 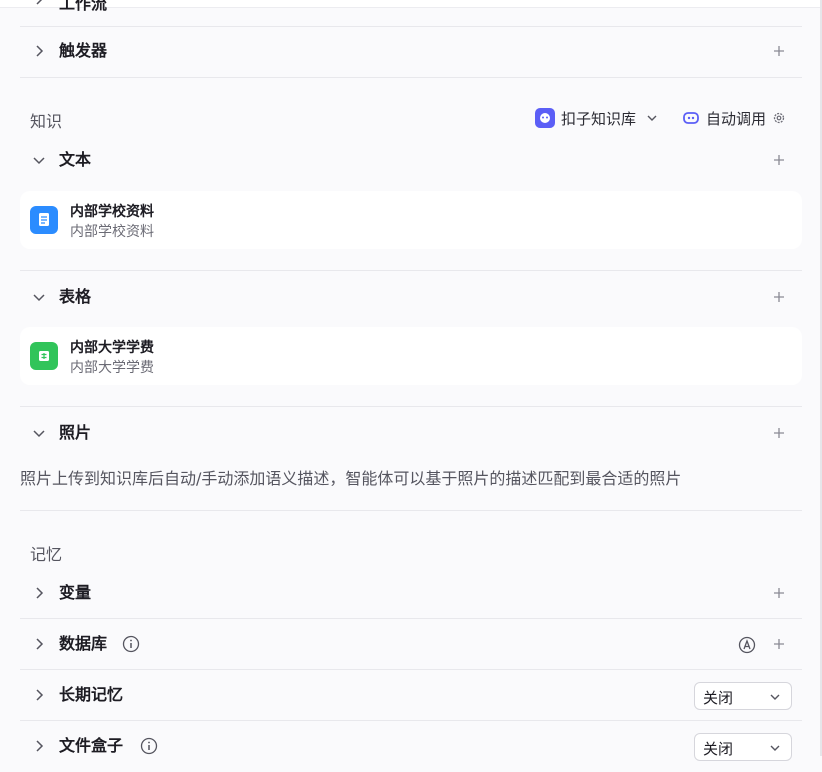 I want to click on document-icon, so click(x=44, y=220).